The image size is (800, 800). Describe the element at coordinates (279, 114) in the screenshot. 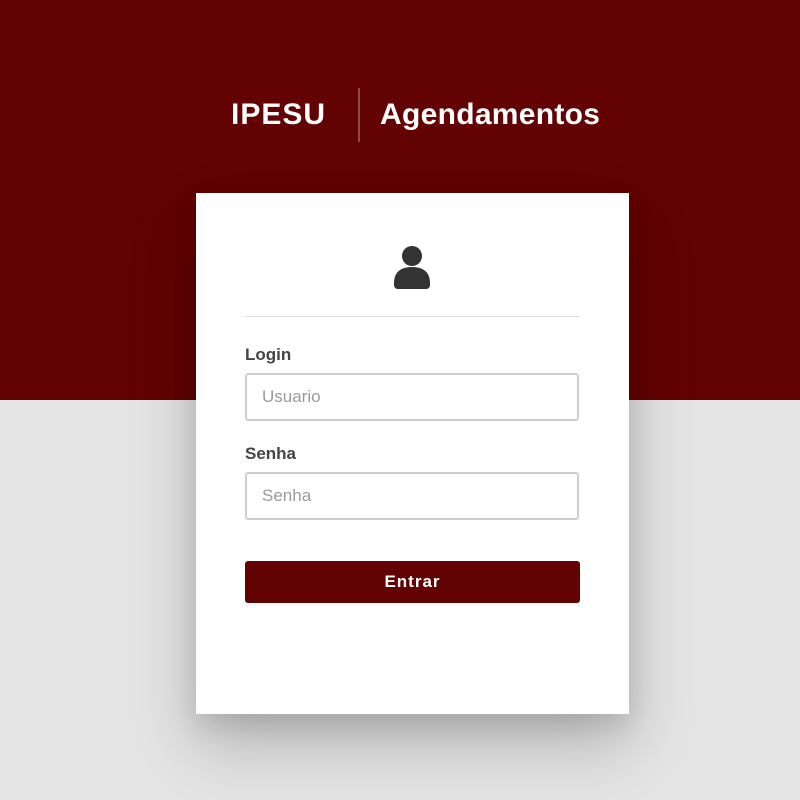

I see `brand-logo-text: IPESU` at that location.